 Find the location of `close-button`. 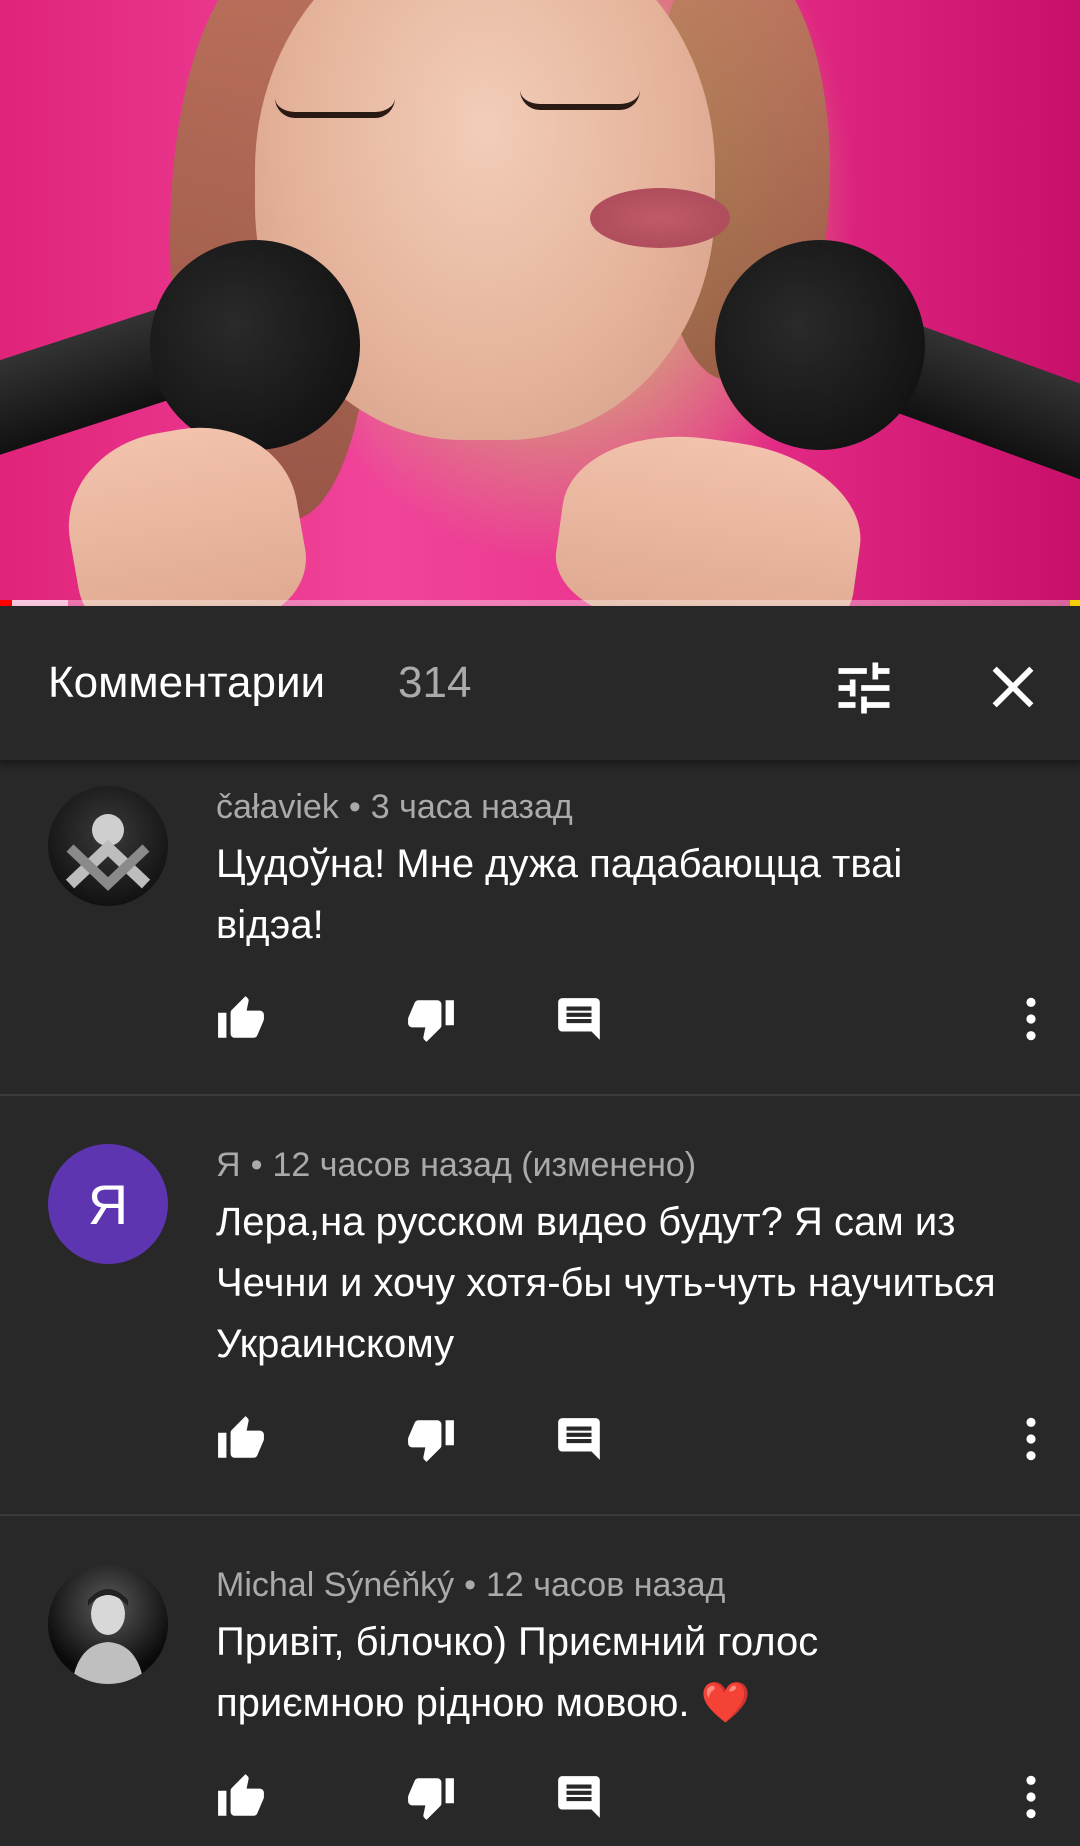

close-button is located at coordinates (1013, 687).